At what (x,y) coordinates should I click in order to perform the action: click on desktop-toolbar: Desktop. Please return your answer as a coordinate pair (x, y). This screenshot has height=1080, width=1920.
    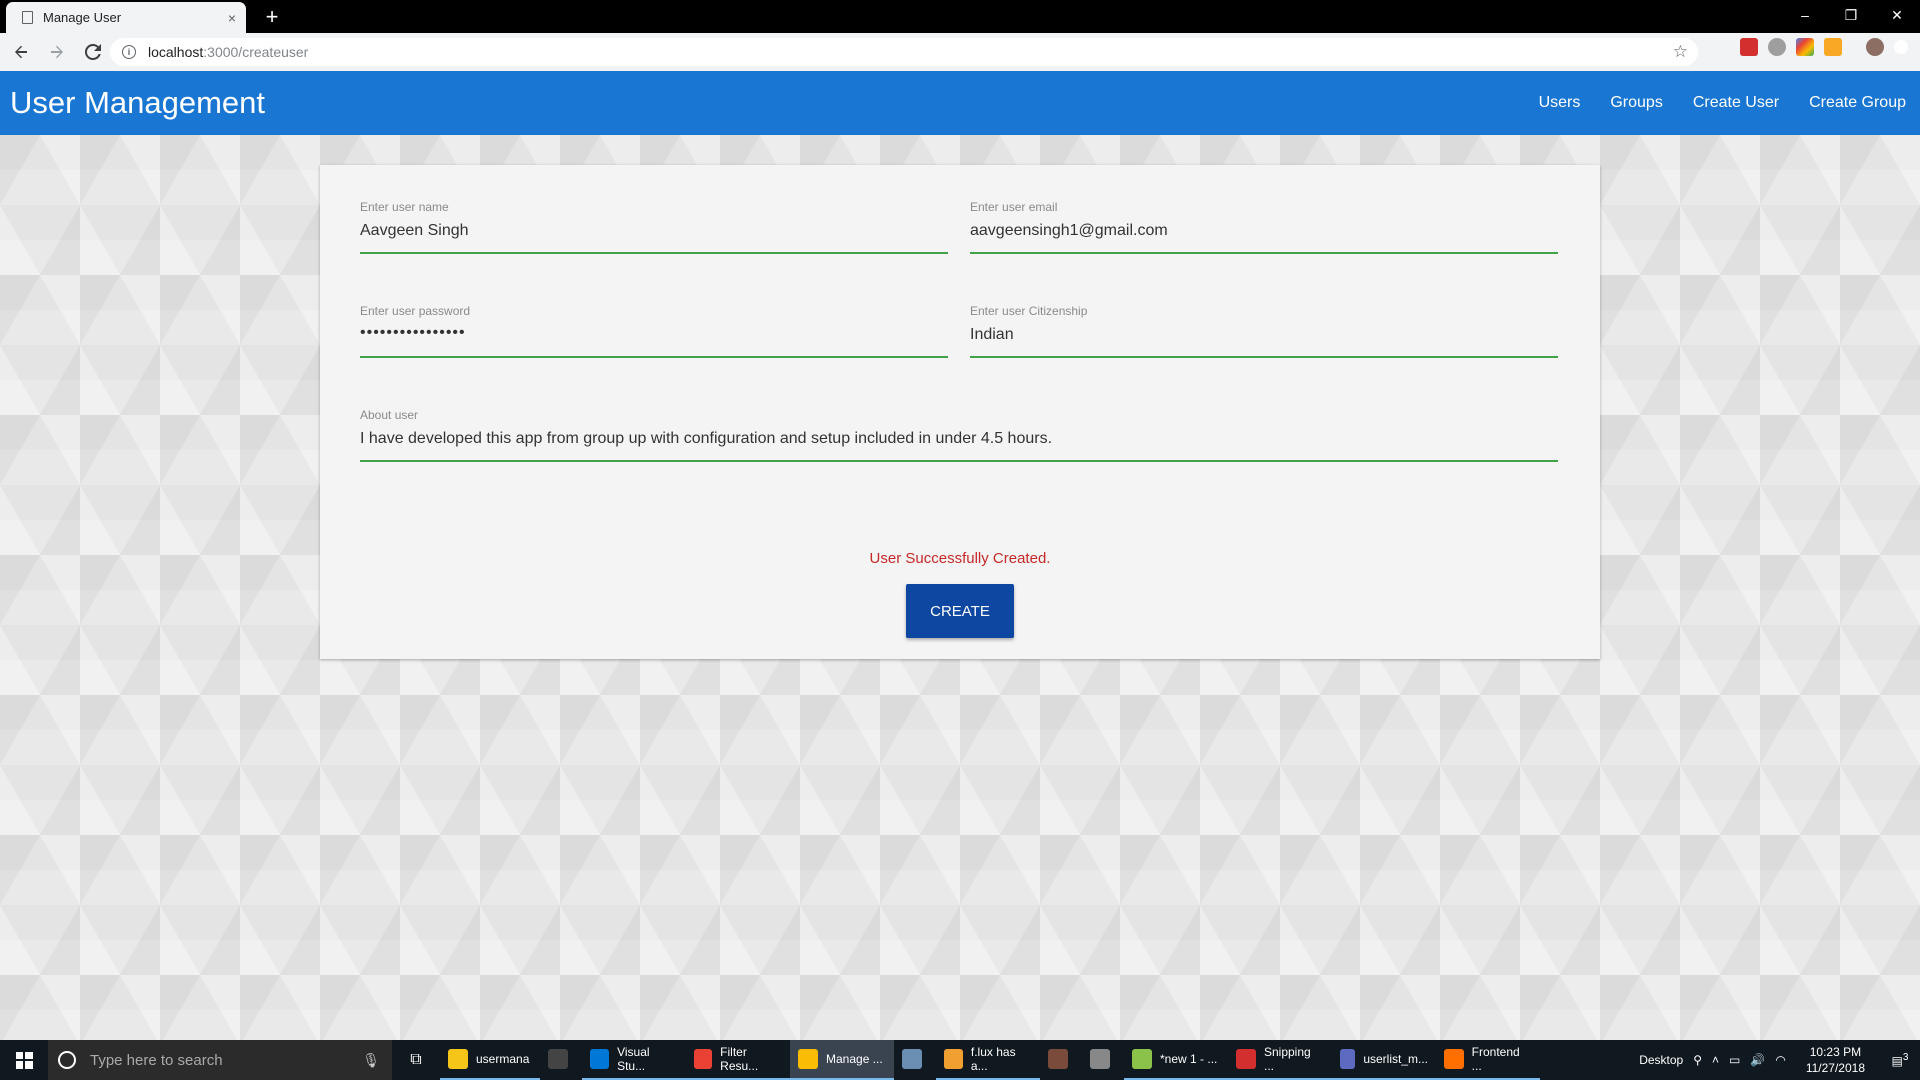
    Looking at the image, I should click on (1661, 1060).